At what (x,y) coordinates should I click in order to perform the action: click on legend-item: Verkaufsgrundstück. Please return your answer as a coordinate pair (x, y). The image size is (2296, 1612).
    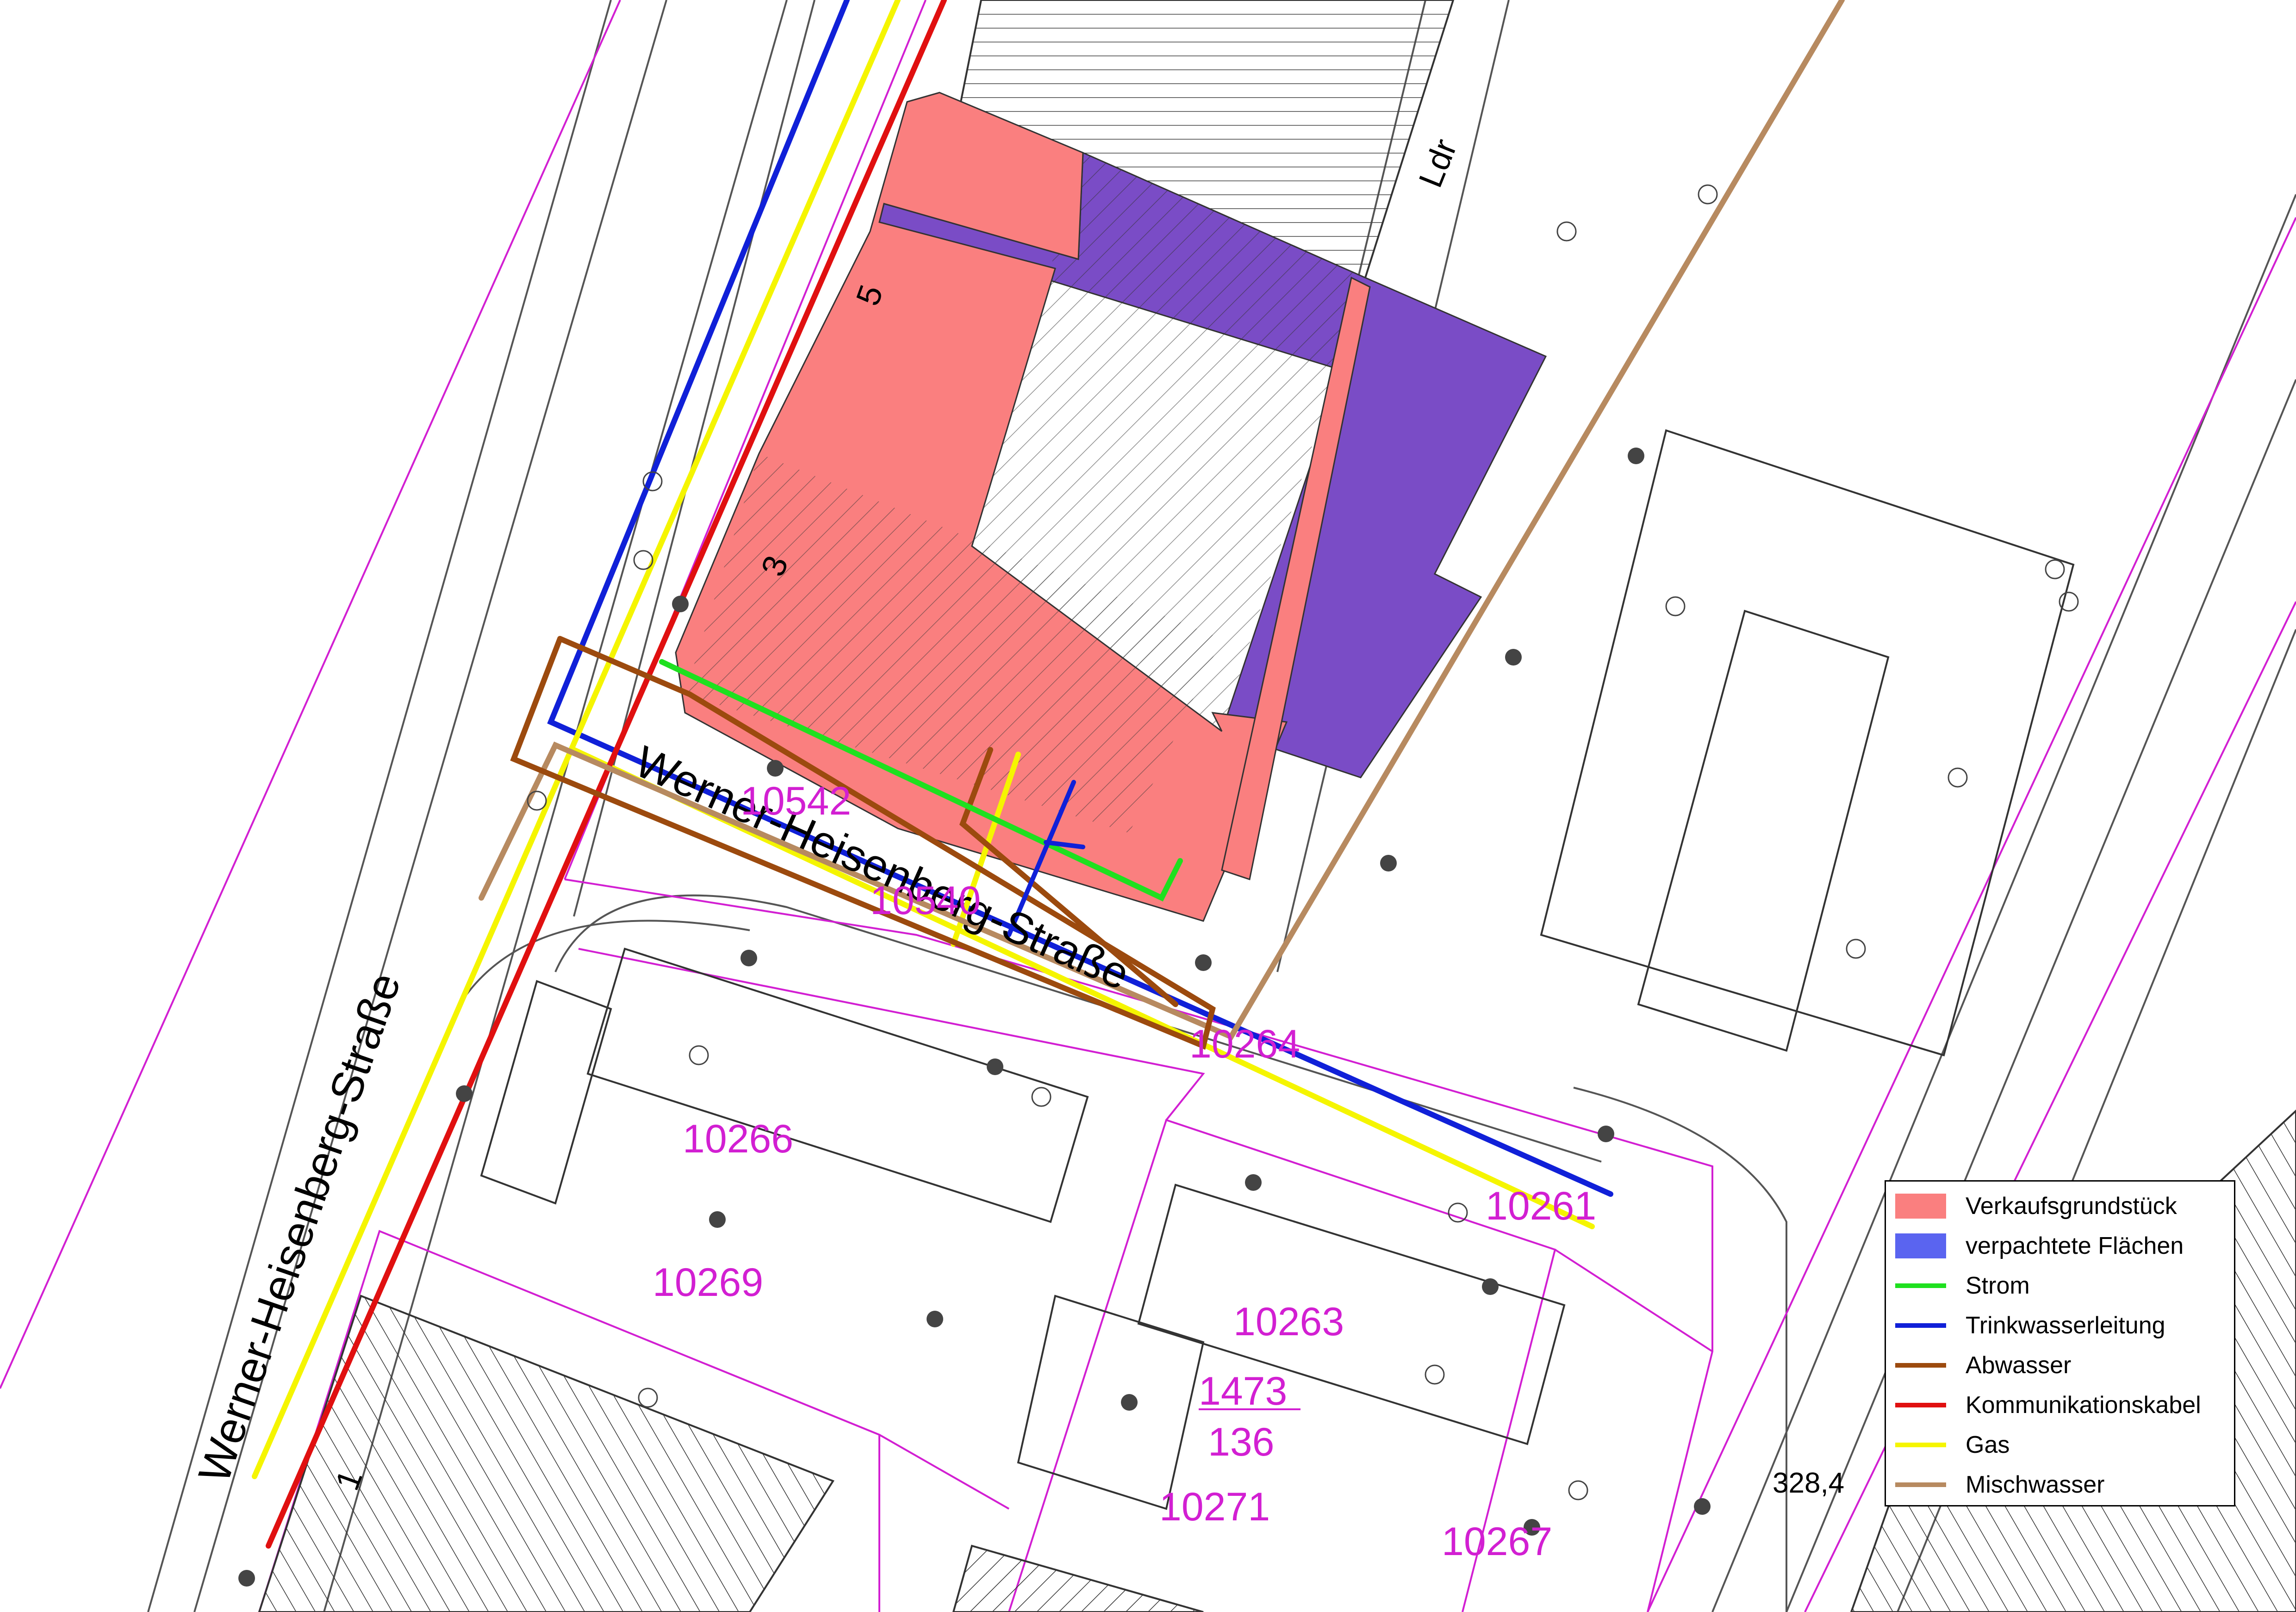
    Looking at the image, I should click on (2061, 1206).